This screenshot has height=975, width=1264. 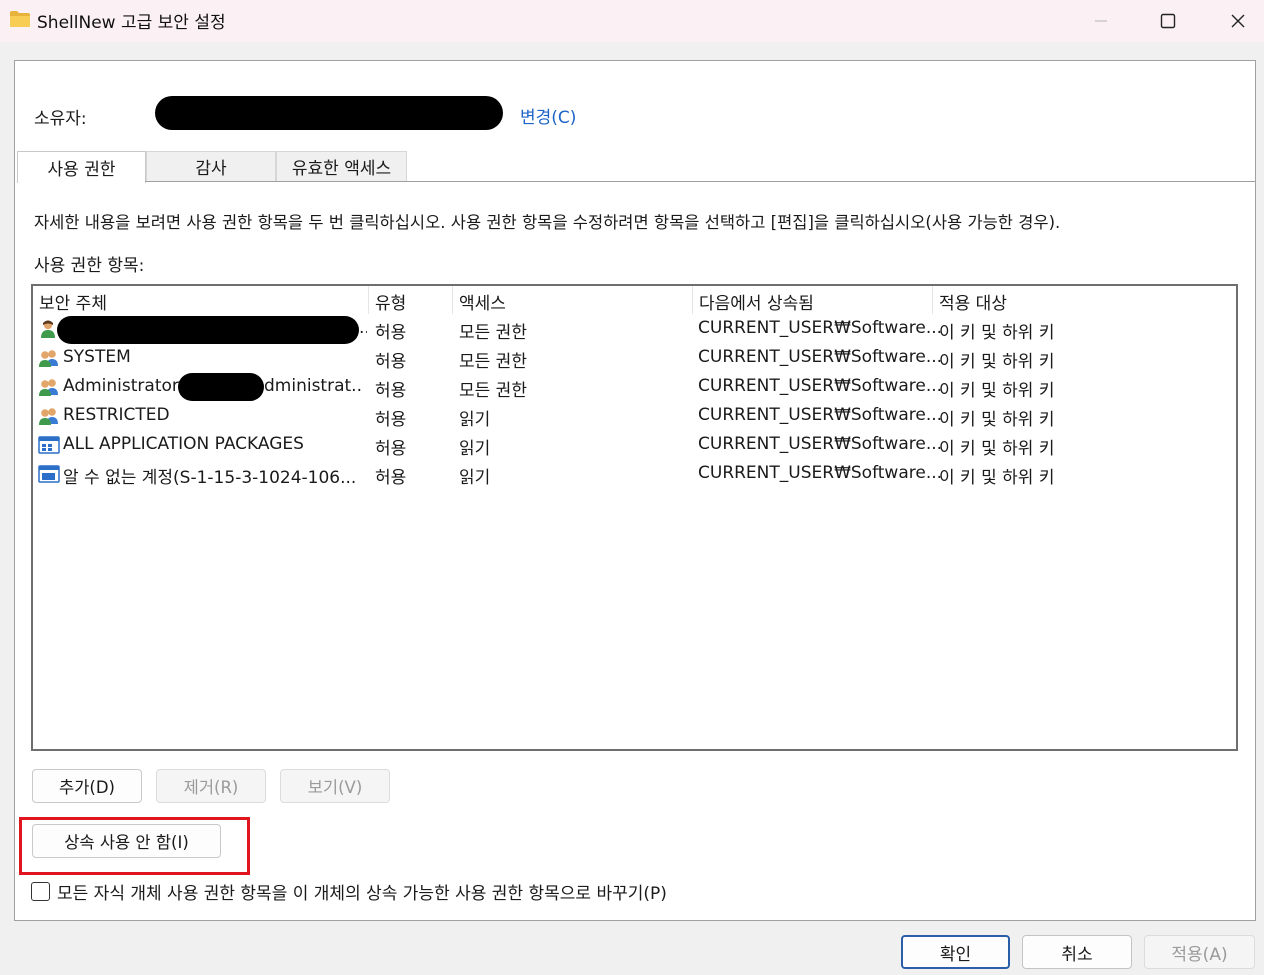 What do you see at coordinates (20, 19) in the screenshot?
I see `folder-icon` at bounding box center [20, 19].